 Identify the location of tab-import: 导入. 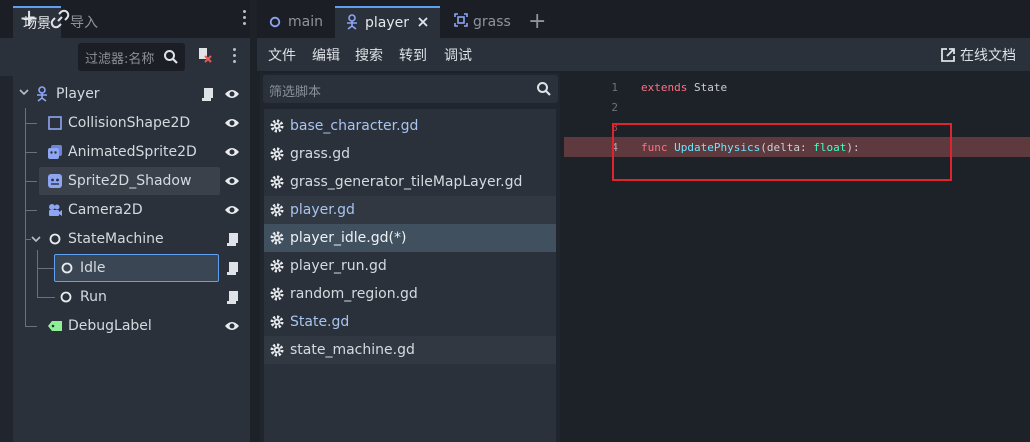
(87, 22).